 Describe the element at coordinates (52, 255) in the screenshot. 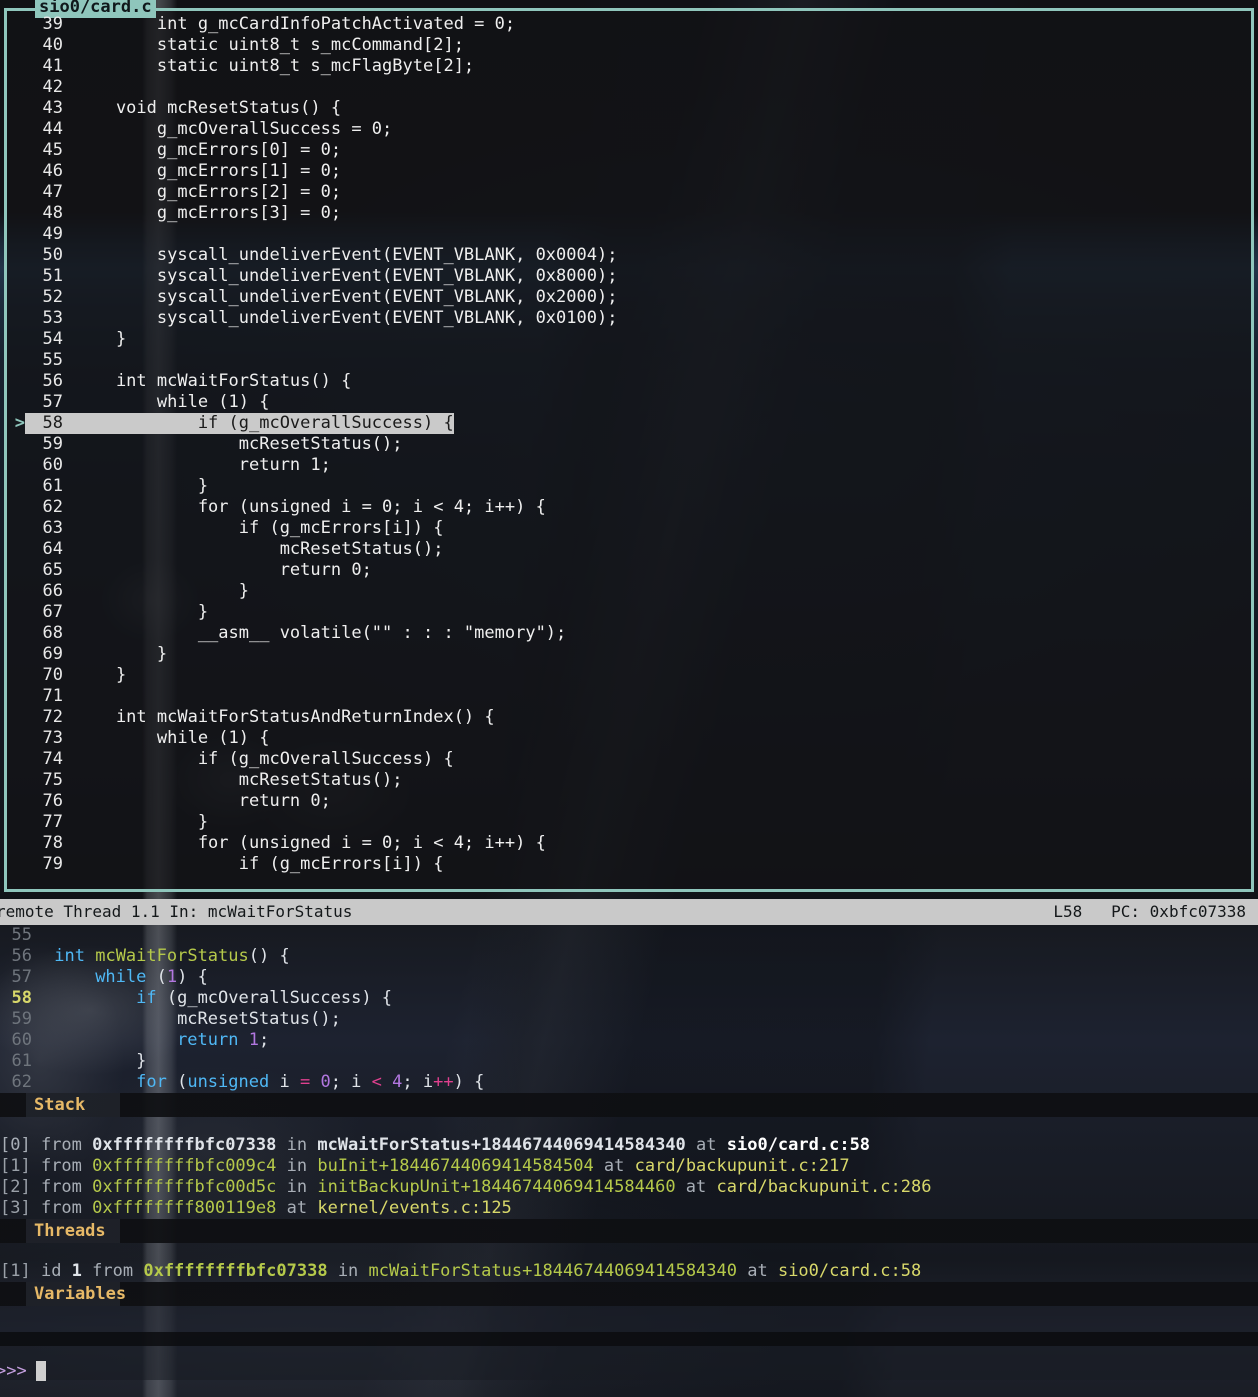

I see `tui-line-number: 50` at that location.